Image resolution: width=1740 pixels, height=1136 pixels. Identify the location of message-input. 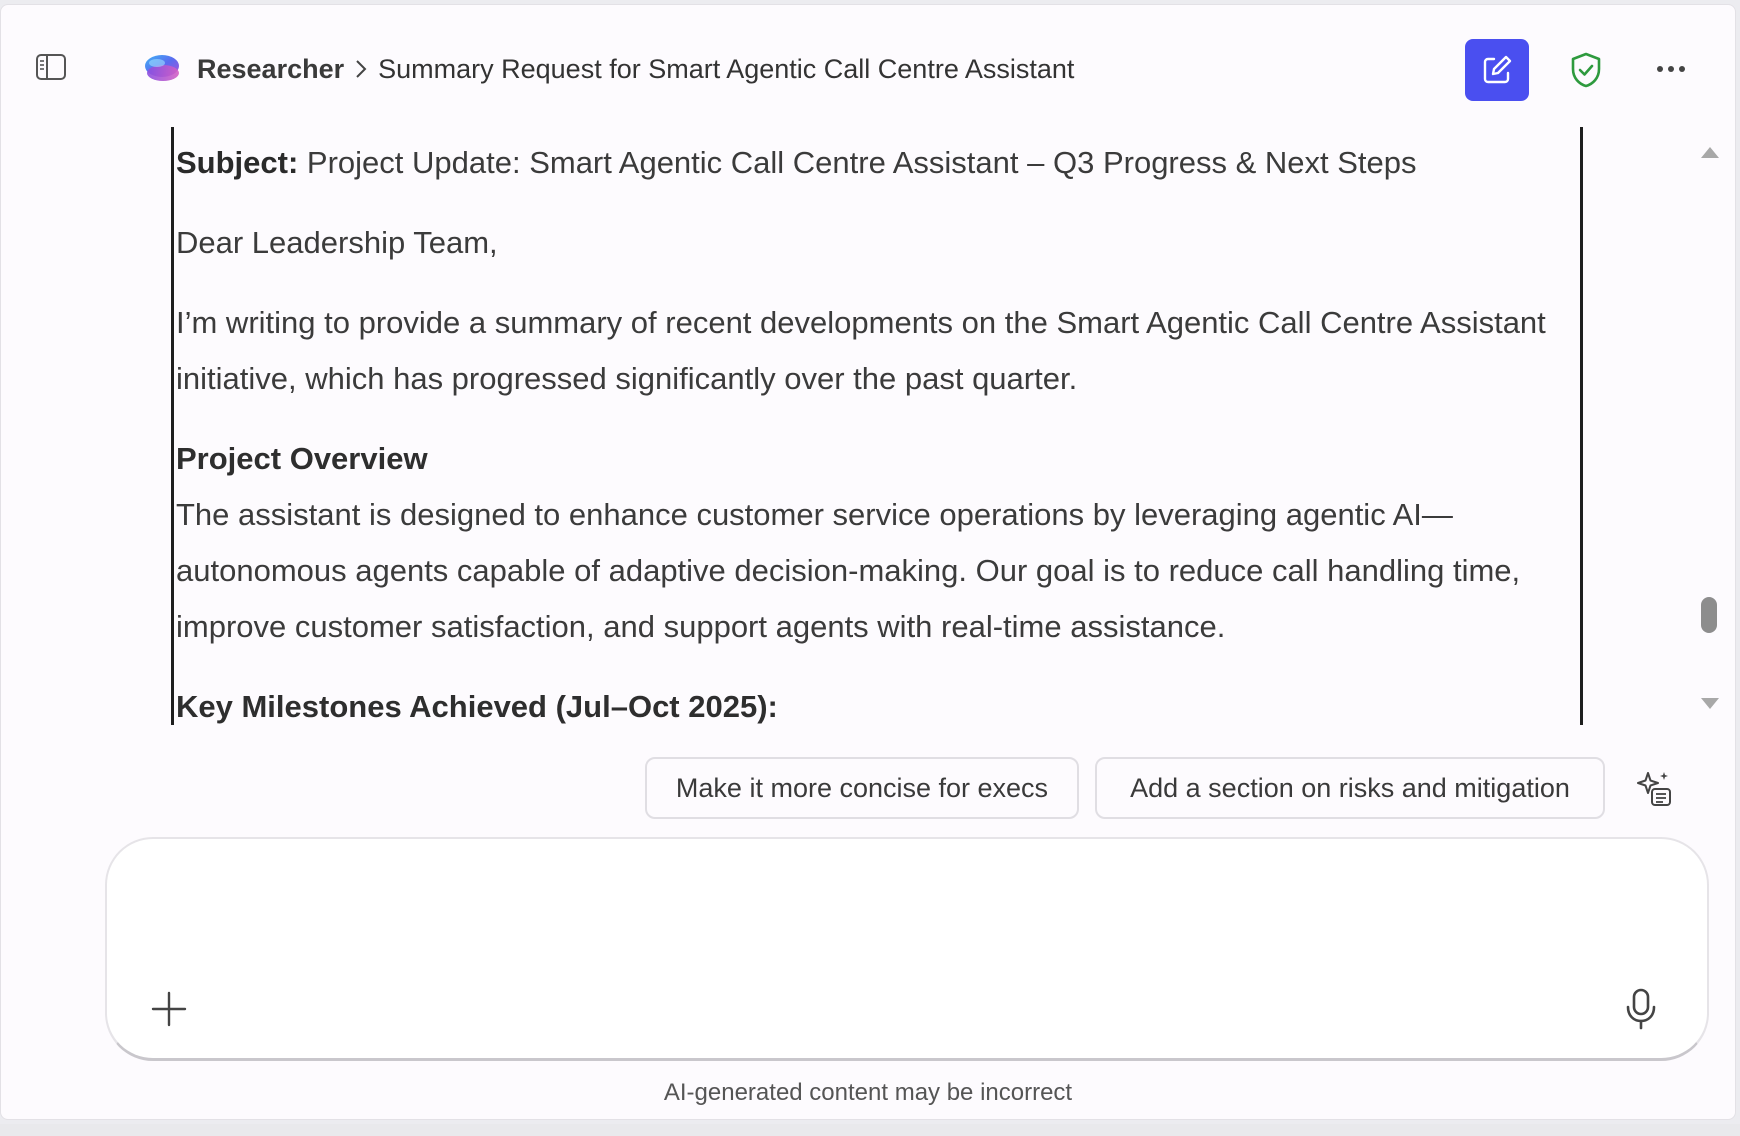
(899, 911).